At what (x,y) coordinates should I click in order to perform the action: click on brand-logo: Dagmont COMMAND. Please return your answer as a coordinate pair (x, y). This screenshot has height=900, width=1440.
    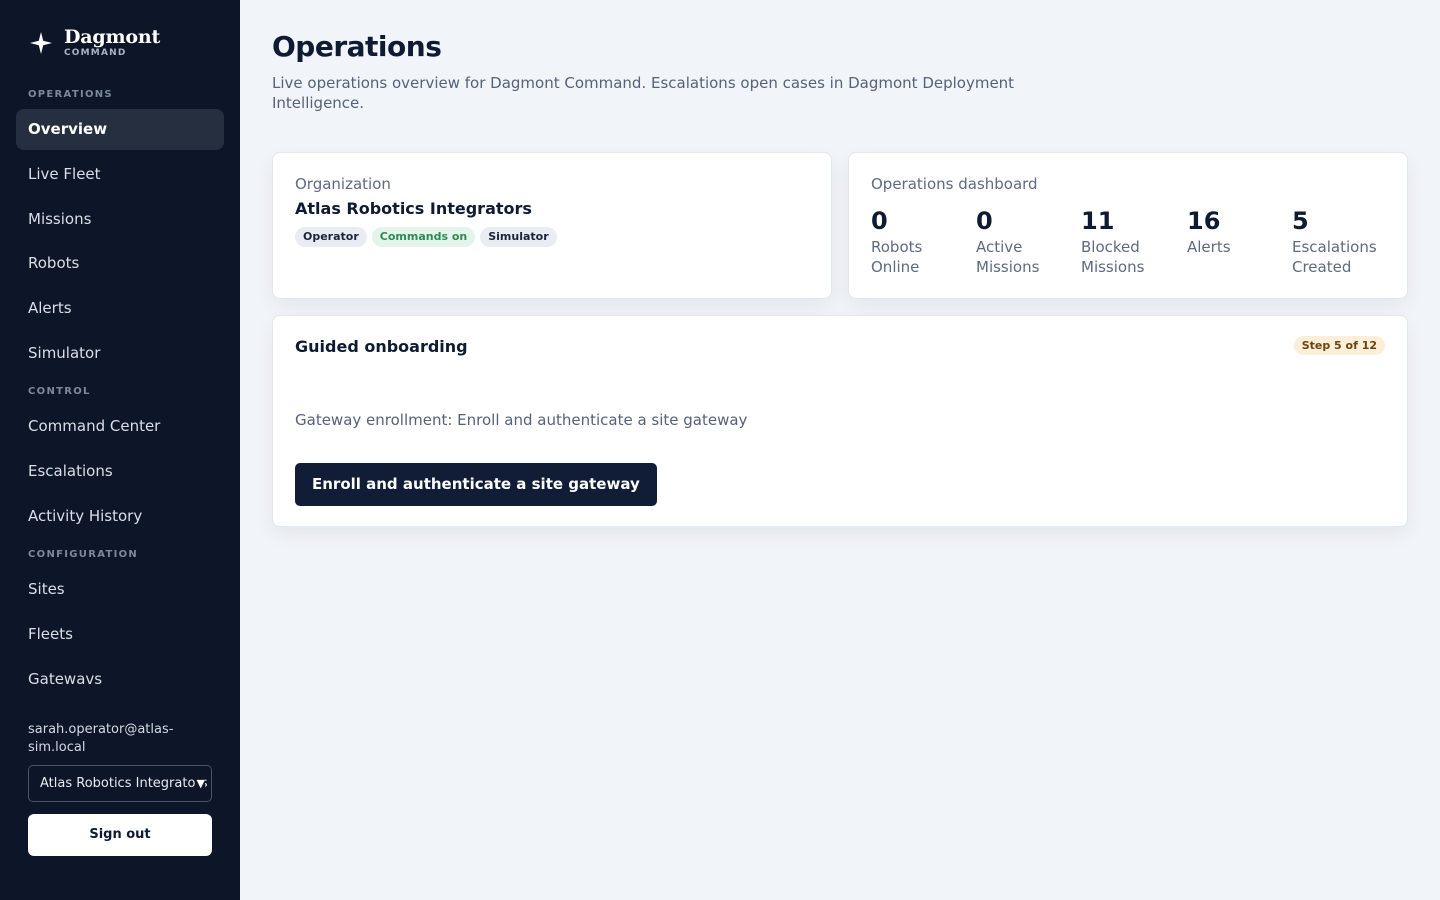
    Looking at the image, I should click on (94, 42).